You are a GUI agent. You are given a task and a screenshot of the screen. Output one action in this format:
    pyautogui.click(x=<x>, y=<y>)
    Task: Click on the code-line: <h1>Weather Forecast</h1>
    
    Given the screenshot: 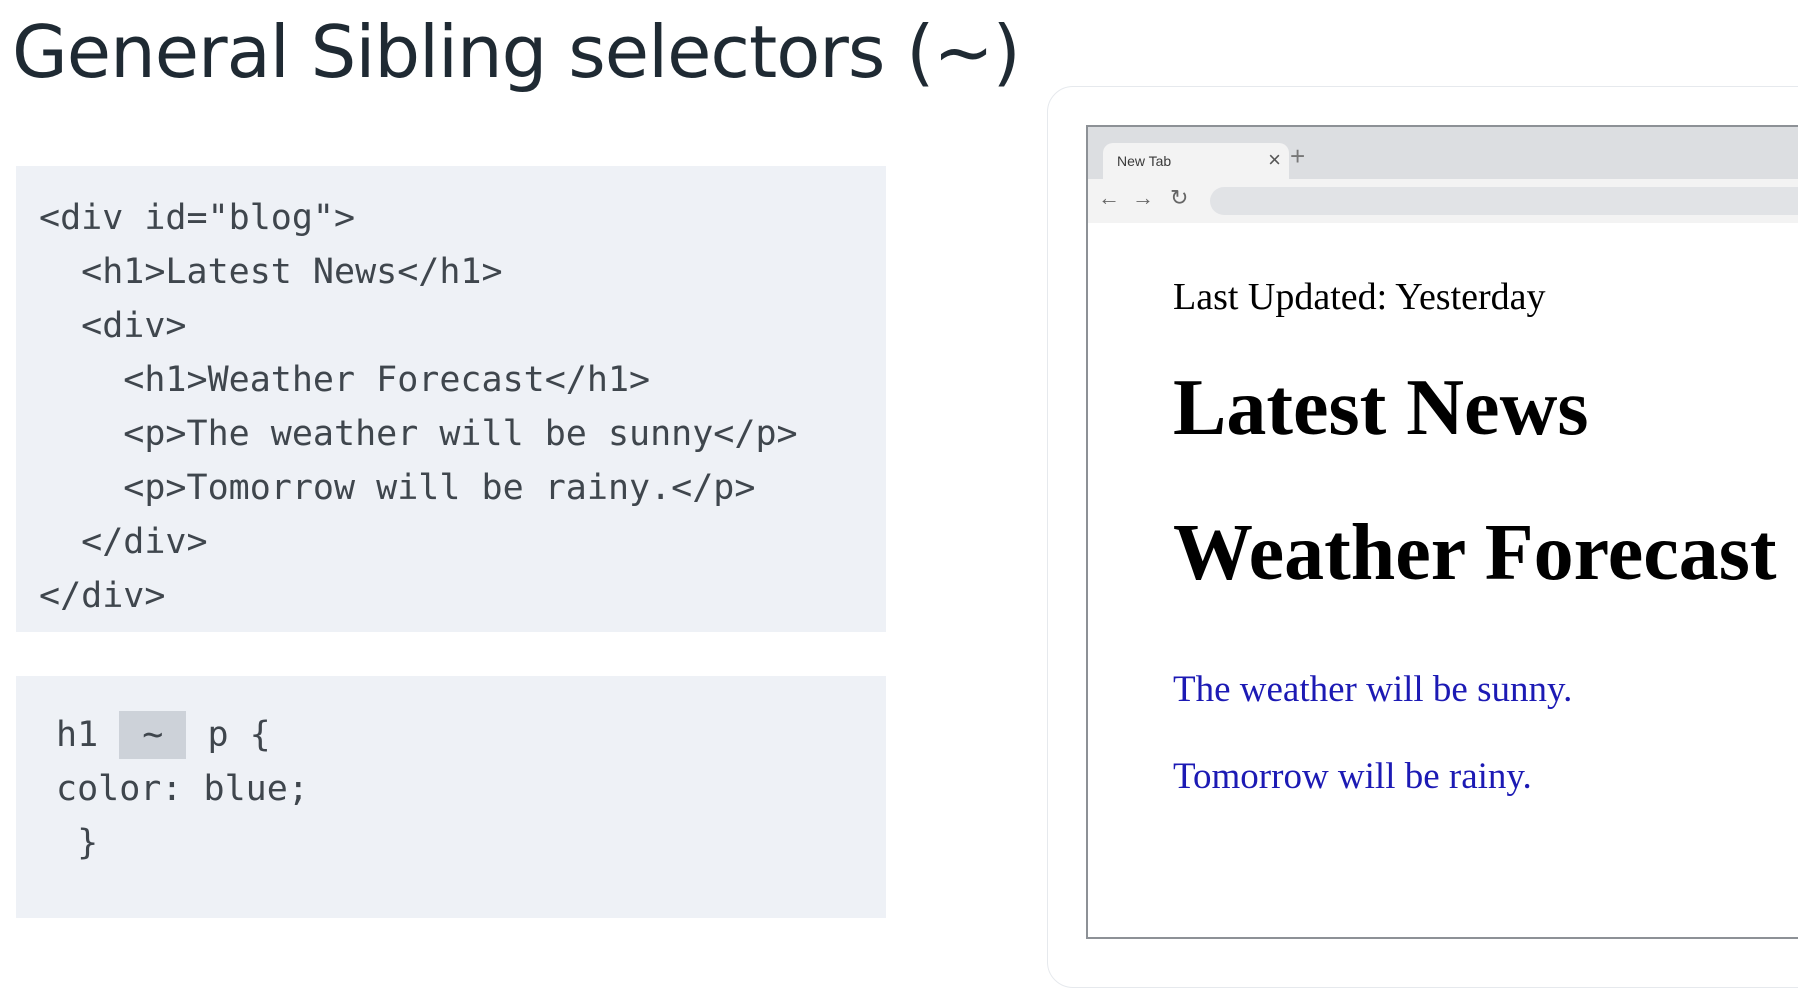 What is the action you would take?
    pyautogui.click(x=345, y=380)
    